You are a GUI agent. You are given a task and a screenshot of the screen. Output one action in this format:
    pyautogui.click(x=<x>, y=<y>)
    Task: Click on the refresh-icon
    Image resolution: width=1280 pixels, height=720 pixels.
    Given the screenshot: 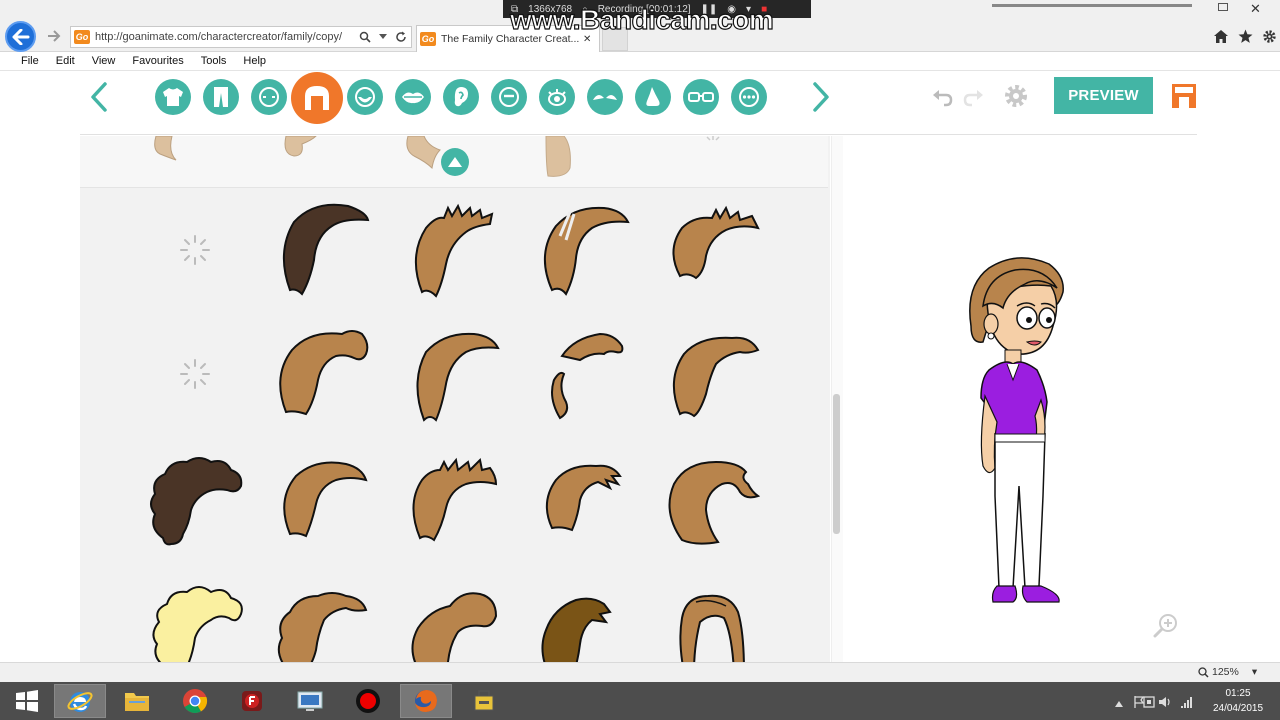 What is the action you would take?
    pyautogui.click(x=401, y=37)
    